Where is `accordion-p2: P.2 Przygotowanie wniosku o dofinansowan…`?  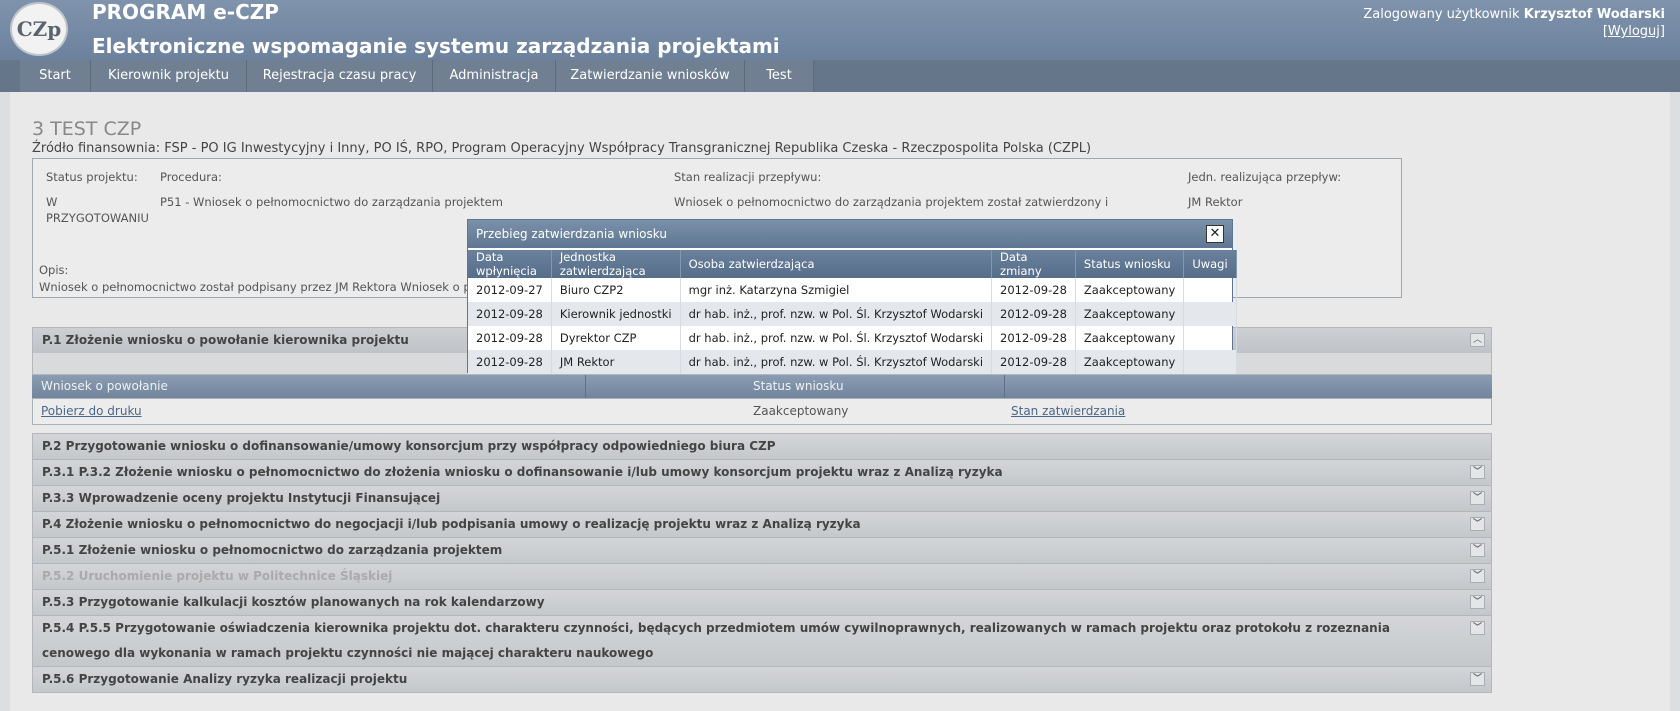
accordion-p2: P.2 Przygotowanie wniosku o dofinansowan… is located at coordinates (762, 446).